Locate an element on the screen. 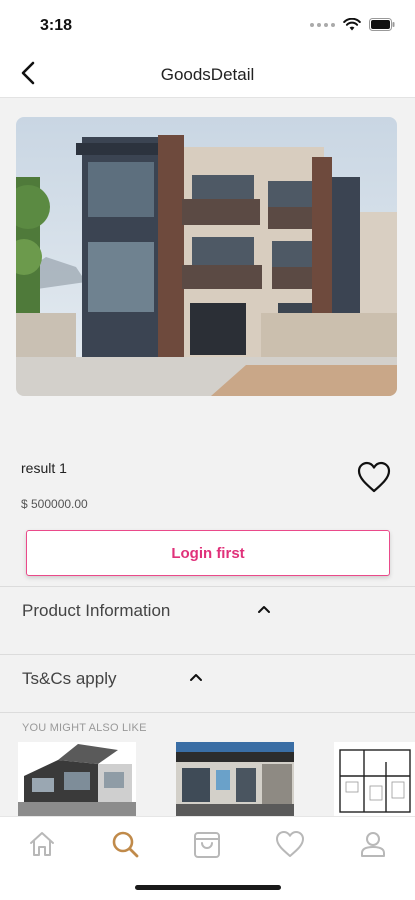  profile-icon is located at coordinates (373, 844).